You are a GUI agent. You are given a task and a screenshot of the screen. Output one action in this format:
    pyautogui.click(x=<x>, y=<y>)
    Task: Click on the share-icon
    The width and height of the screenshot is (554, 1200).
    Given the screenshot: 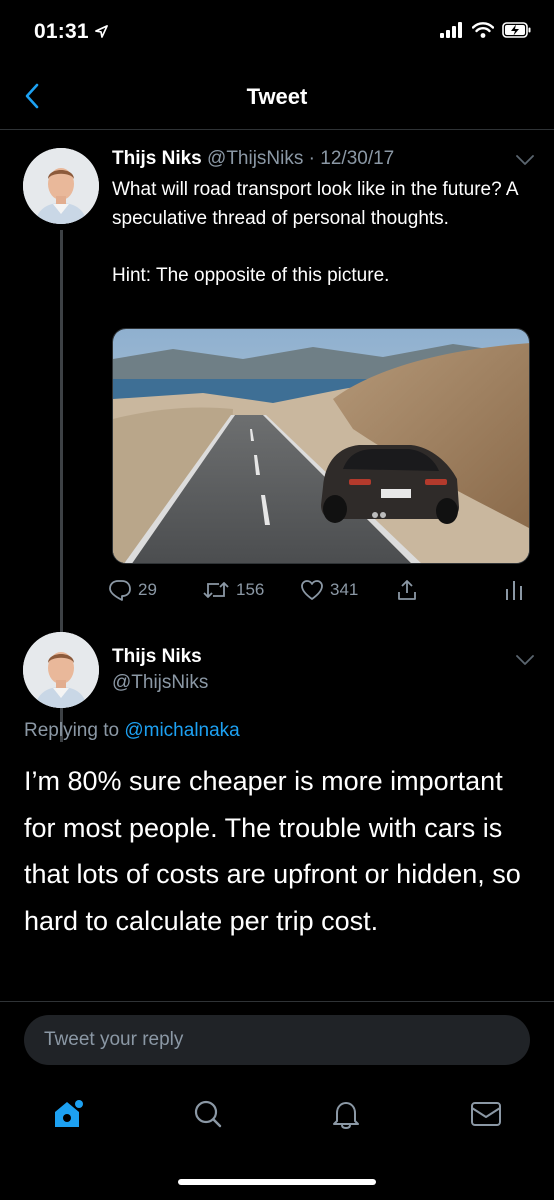 What is the action you would take?
    pyautogui.click(x=407, y=590)
    